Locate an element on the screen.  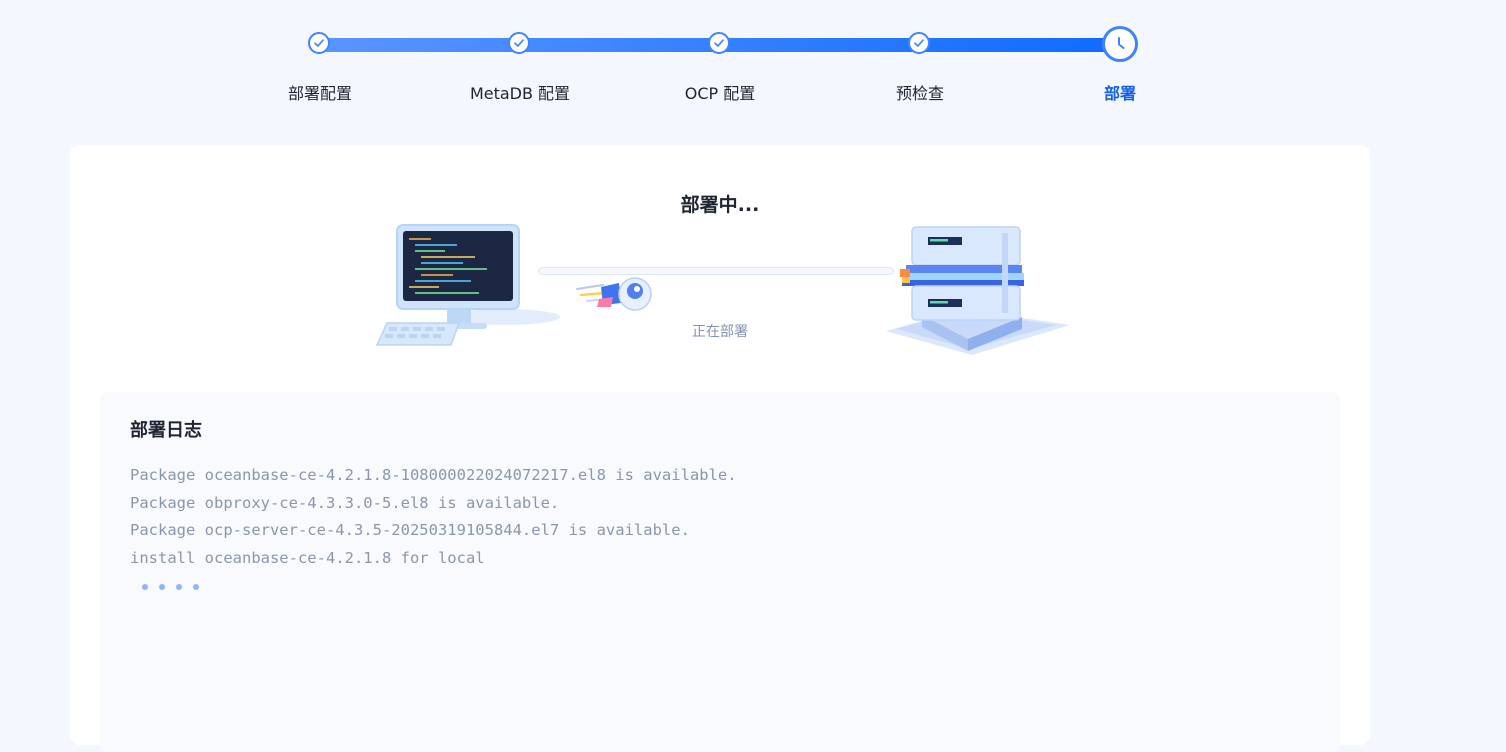
step-5-clock-icon is located at coordinates (1120, 44).